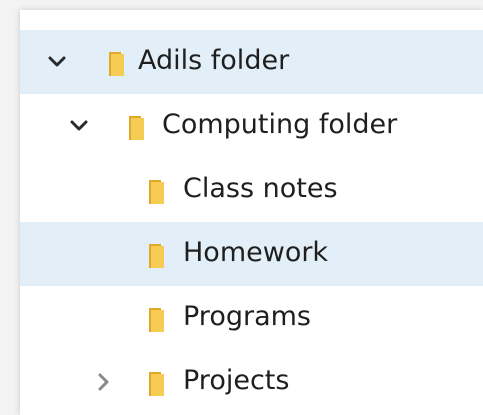 Image resolution: width=483 pixels, height=415 pixels. I want to click on tree-item-computing-folder: Computing folder, so click(251, 126).